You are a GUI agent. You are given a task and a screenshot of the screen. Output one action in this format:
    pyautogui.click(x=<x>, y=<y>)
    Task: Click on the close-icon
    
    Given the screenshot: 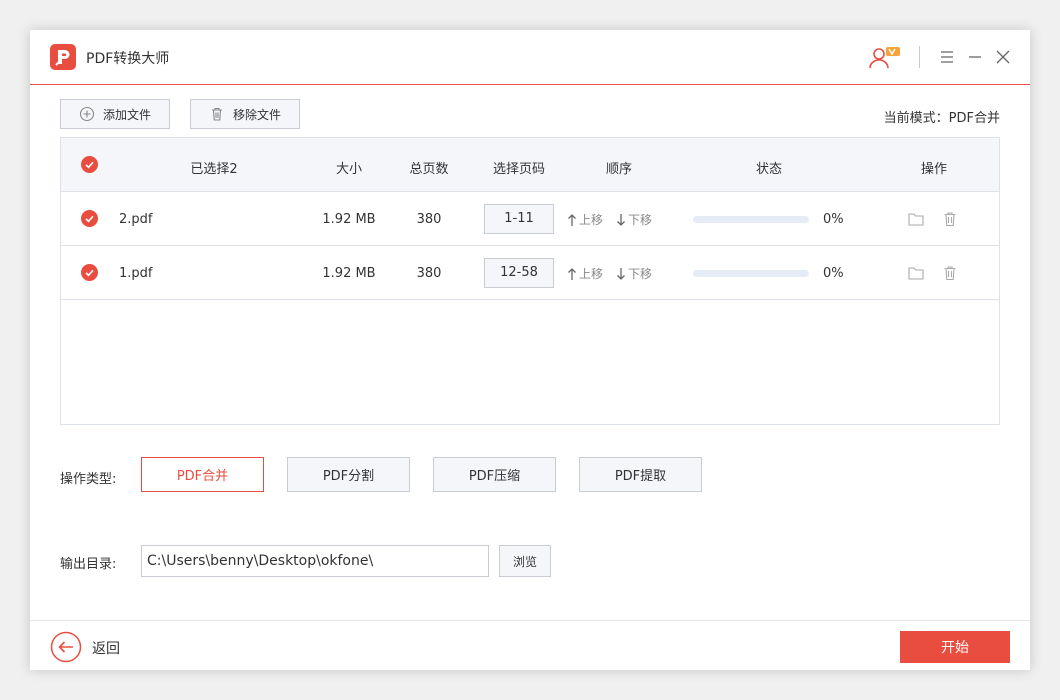 What is the action you would take?
    pyautogui.click(x=1003, y=57)
    